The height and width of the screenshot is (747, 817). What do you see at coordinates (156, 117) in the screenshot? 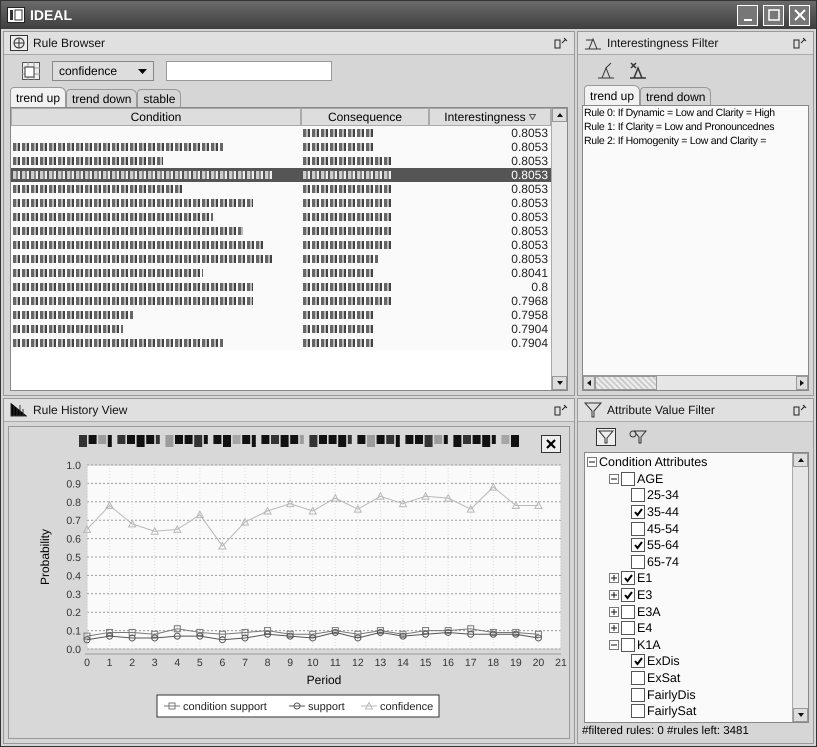
I see `column-header: Condition` at bounding box center [156, 117].